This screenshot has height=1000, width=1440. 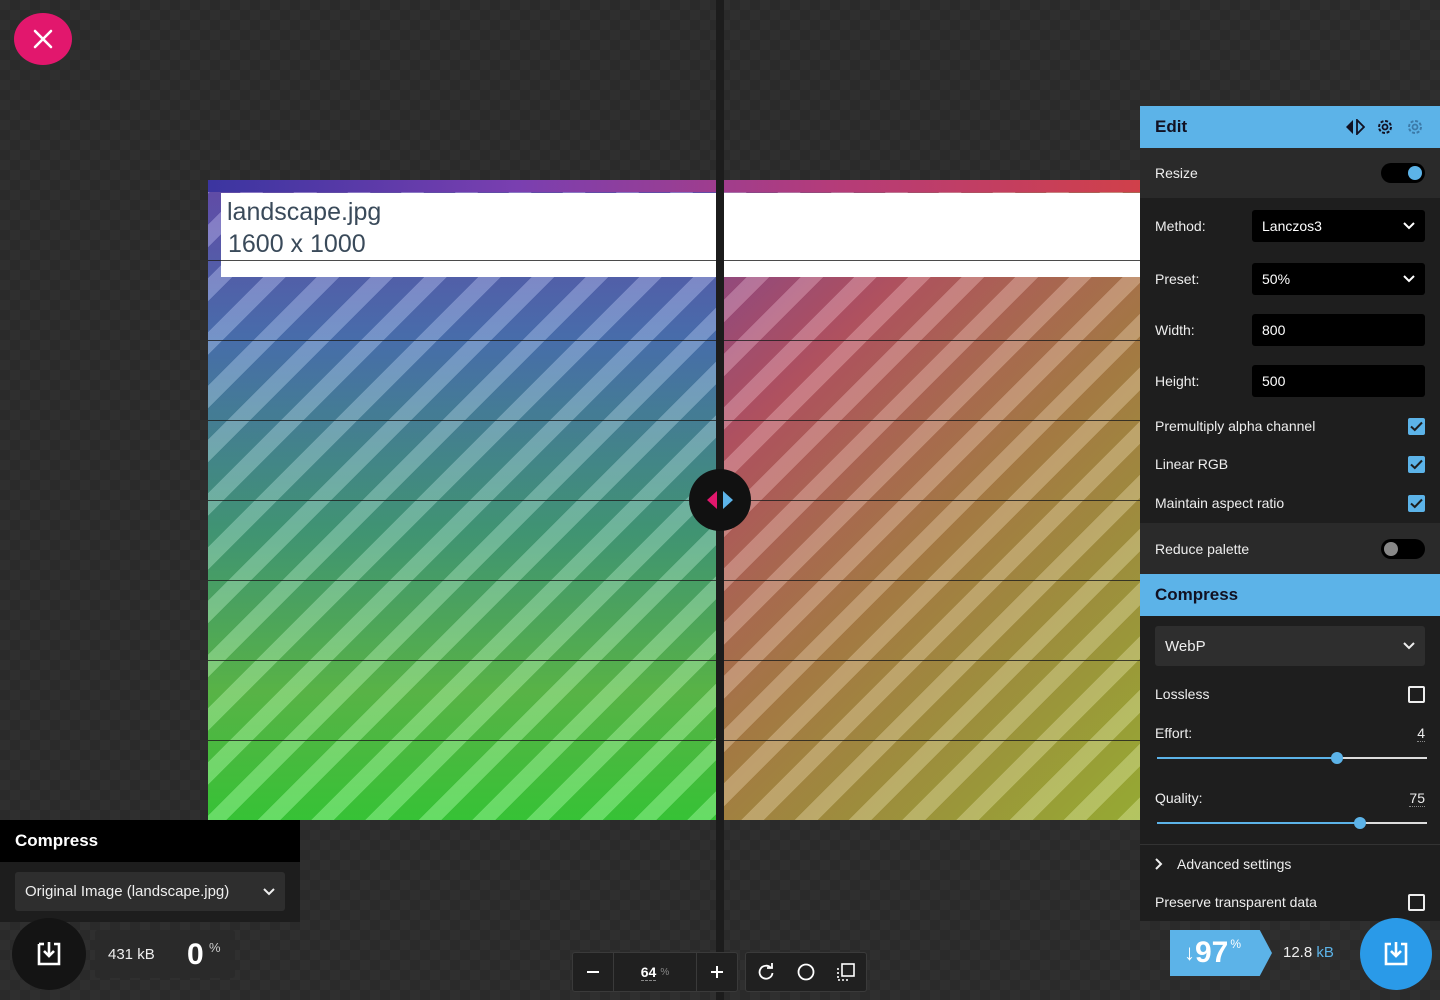 I want to click on image-dimensions: 1600 x 1000, so click(x=297, y=244).